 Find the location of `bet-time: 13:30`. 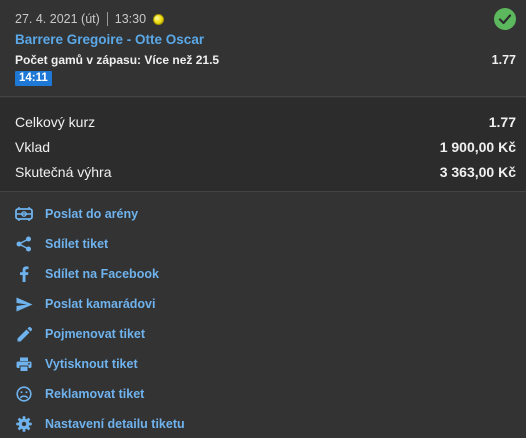

bet-time: 13:30 is located at coordinates (130, 19).